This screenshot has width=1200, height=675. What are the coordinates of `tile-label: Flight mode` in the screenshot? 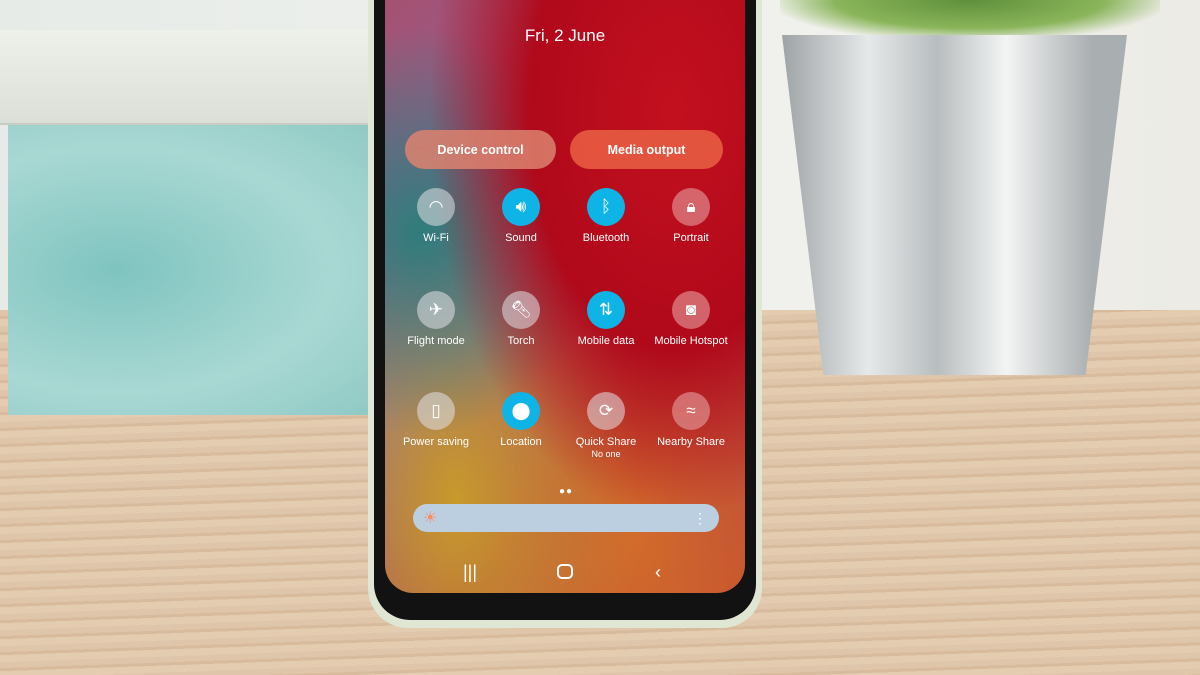 It's located at (436, 341).